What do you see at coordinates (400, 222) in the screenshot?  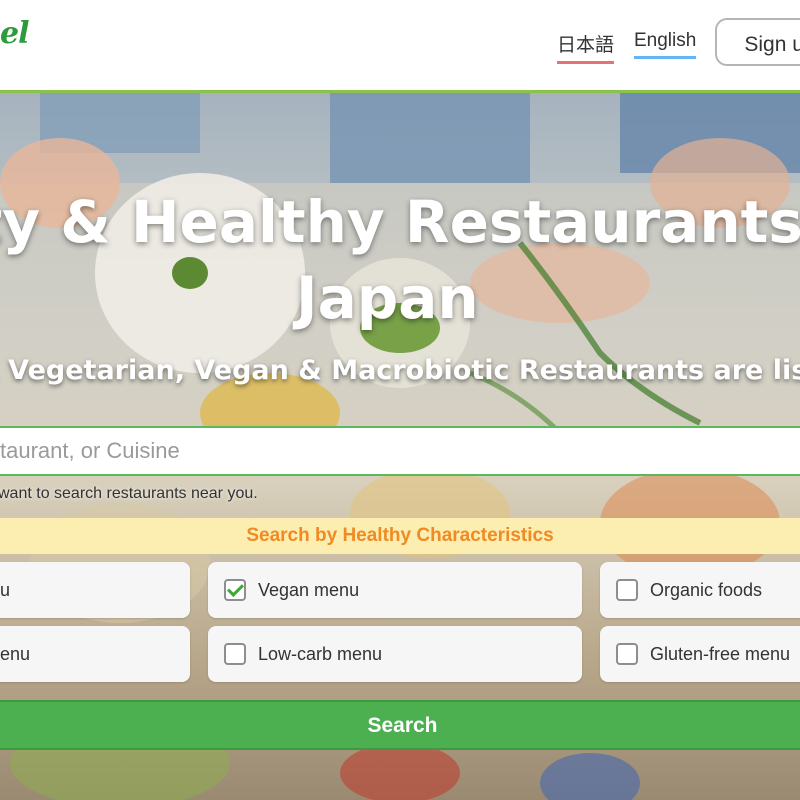 I see `hero-title-line1: sty & Healthy Restaurants` at bounding box center [400, 222].